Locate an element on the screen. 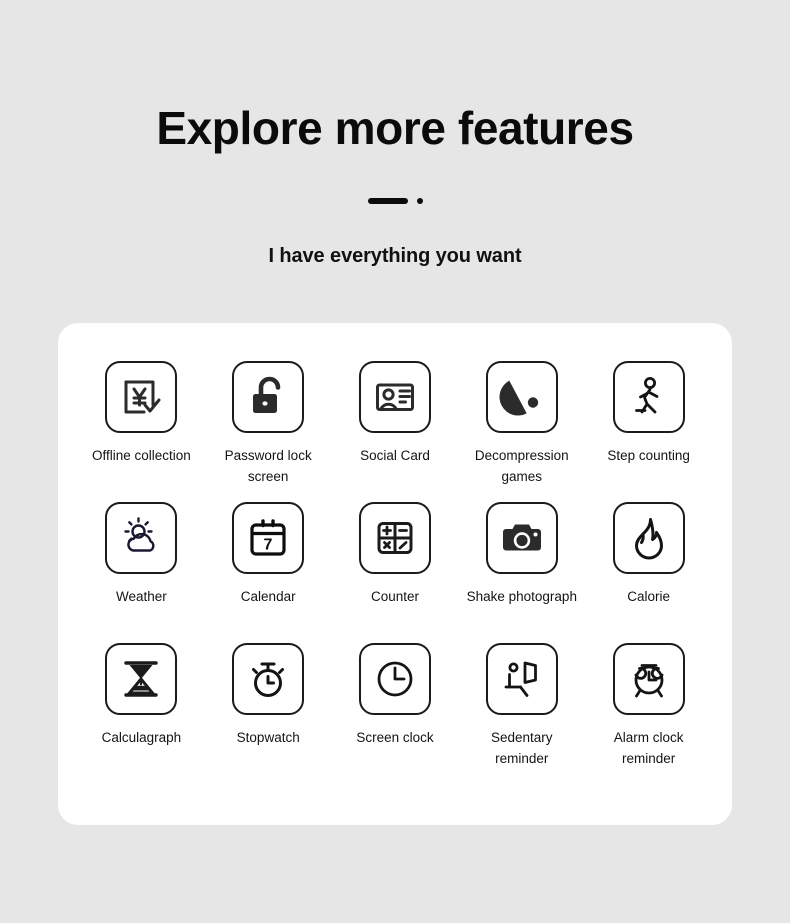  divider-dot-icon is located at coordinates (419, 201).